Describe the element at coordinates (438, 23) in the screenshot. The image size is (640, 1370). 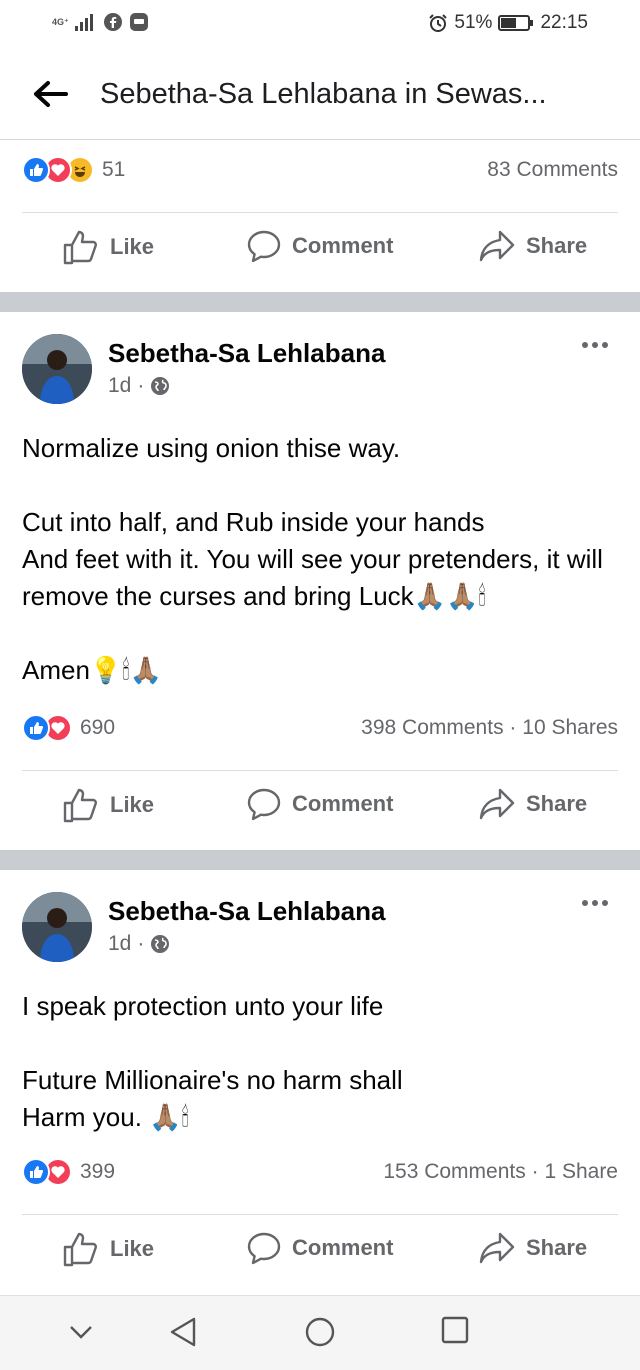
I see `alarm-icon` at that location.